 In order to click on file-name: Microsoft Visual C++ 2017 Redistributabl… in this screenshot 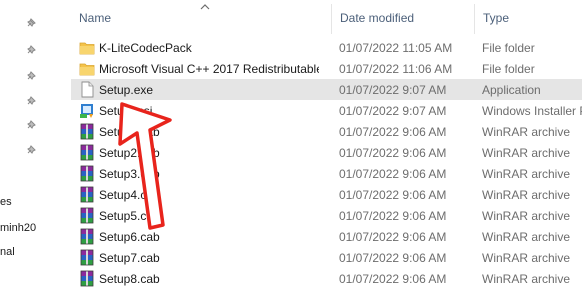, I will do `click(209, 69)`.